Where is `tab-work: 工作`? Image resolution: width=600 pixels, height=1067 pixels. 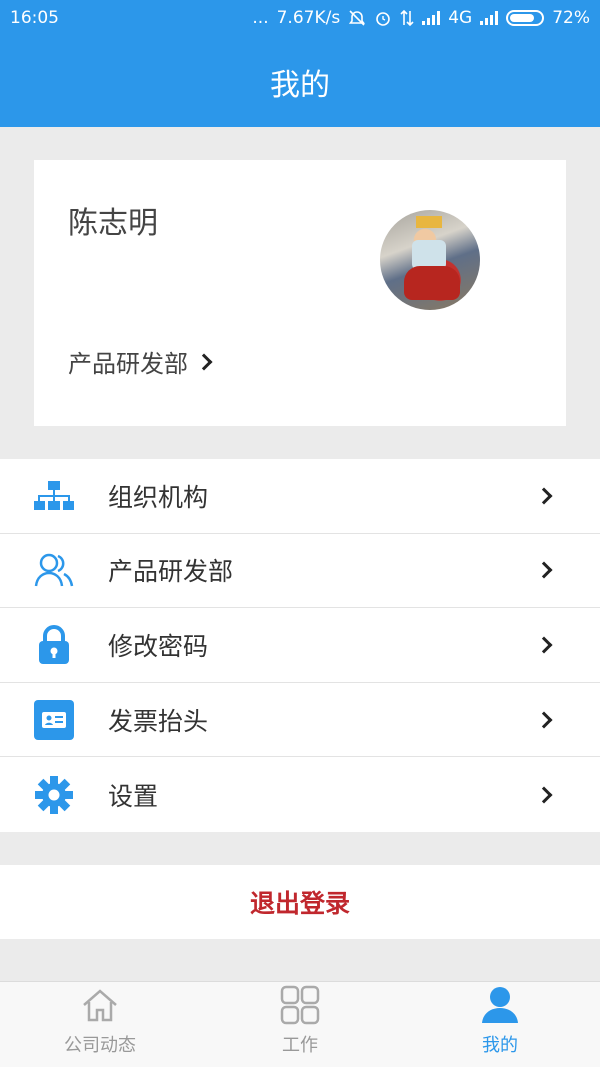 tab-work: 工作 is located at coordinates (300, 1024).